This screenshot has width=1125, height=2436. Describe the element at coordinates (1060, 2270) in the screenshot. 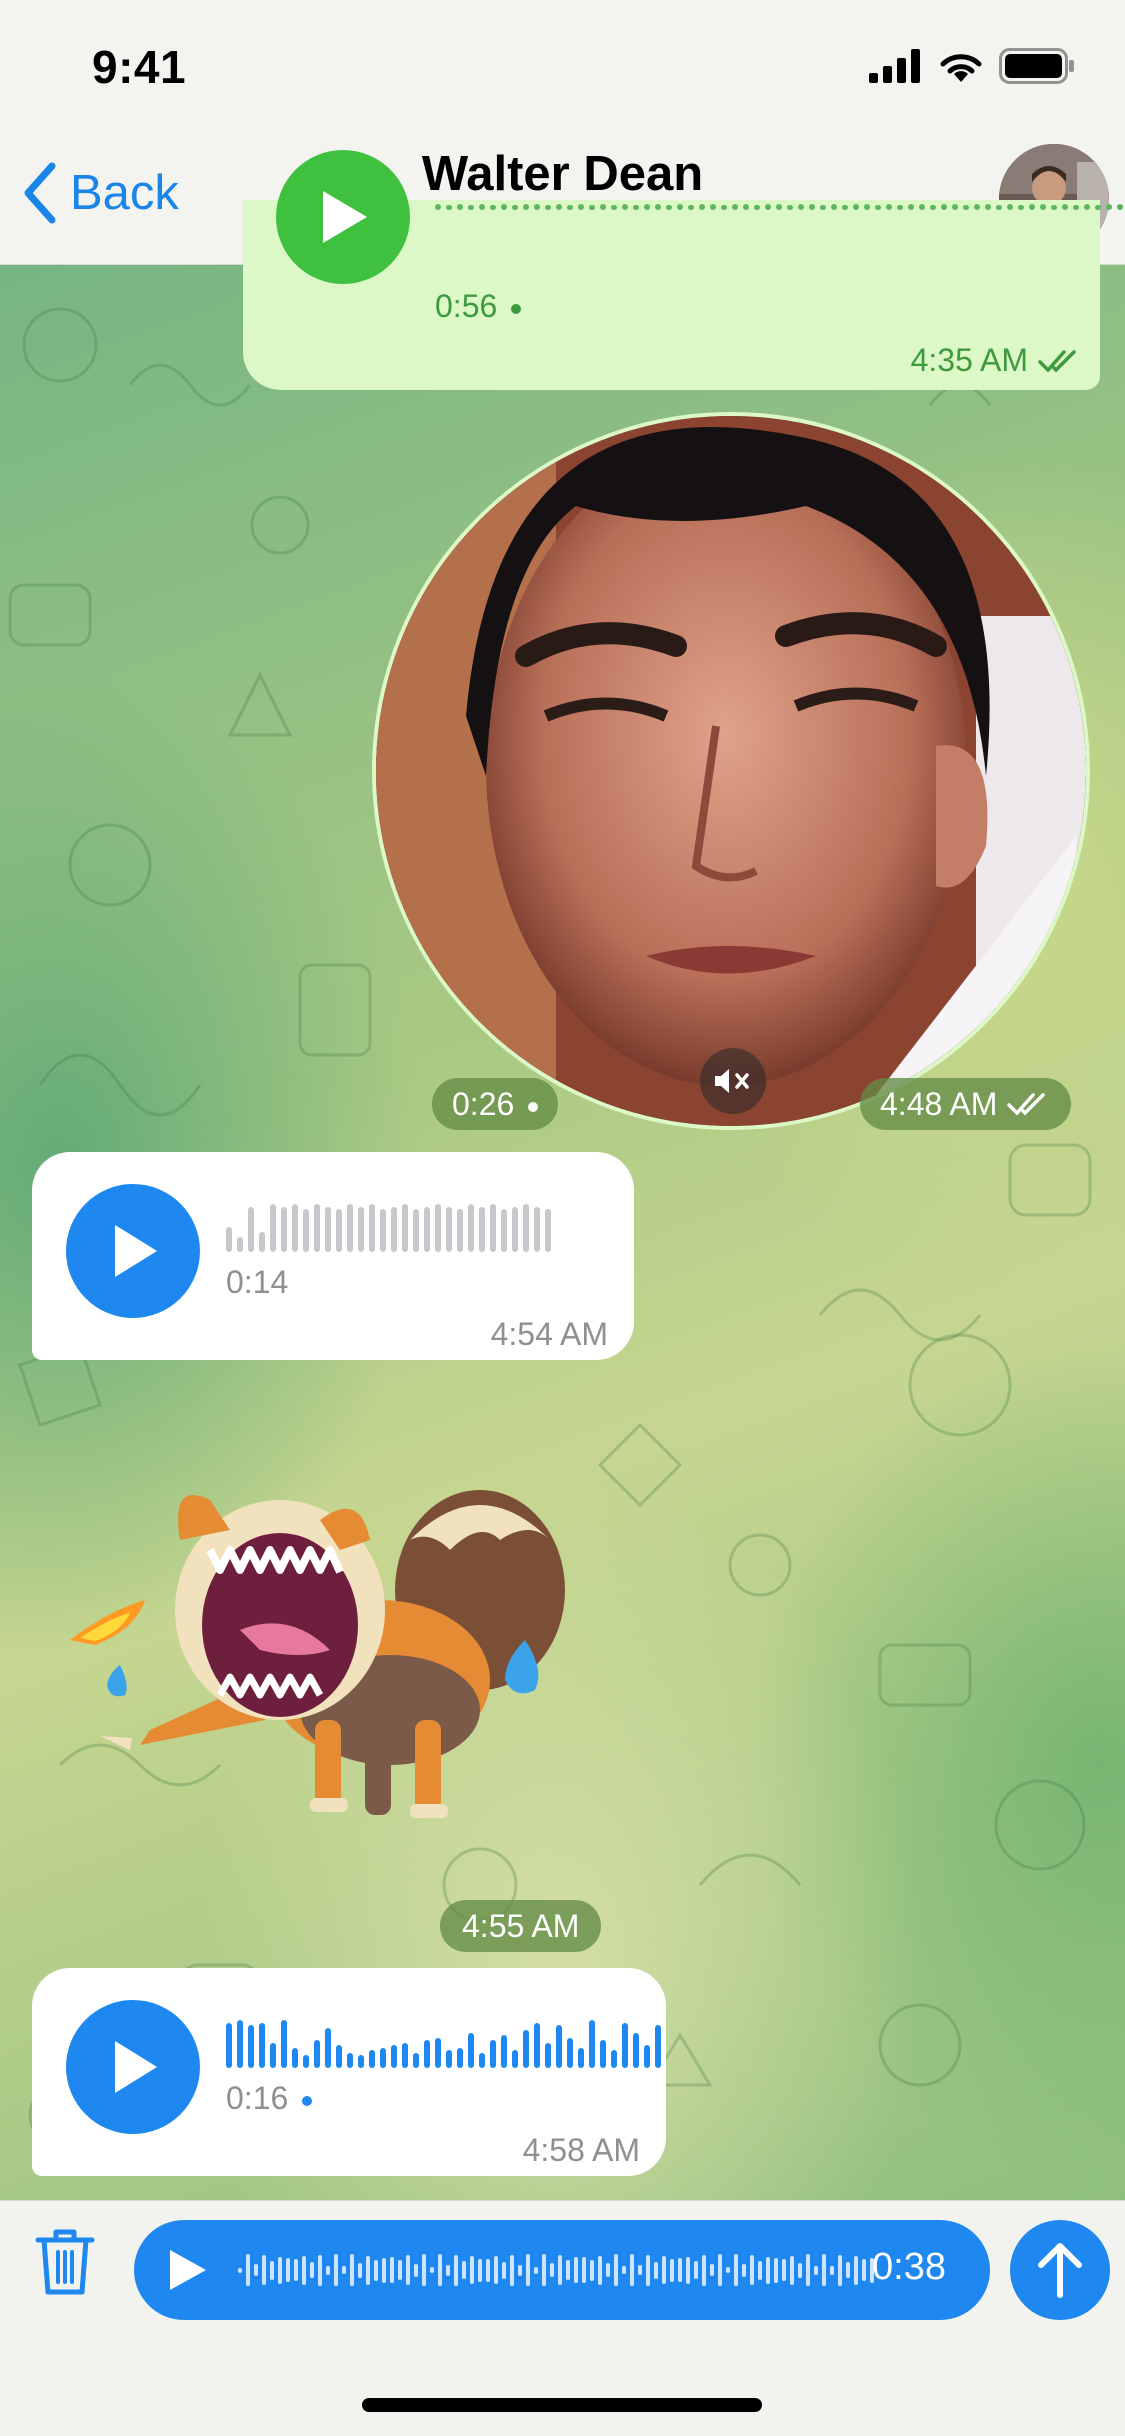

I see `send-button` at that location.